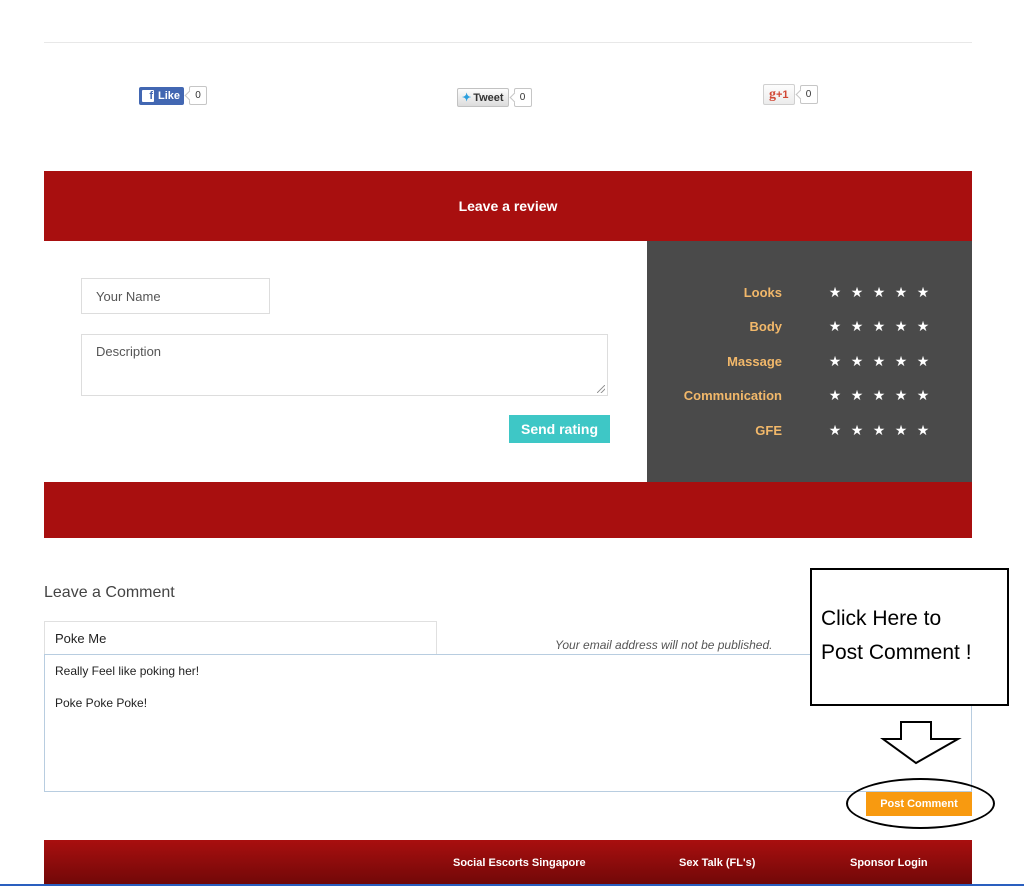 This screenshot has height=886, width=1024. What do you see at coordinates (766, 326) in the screenshot?
I see `rating-label: Body` at bounding box center [766, 326].